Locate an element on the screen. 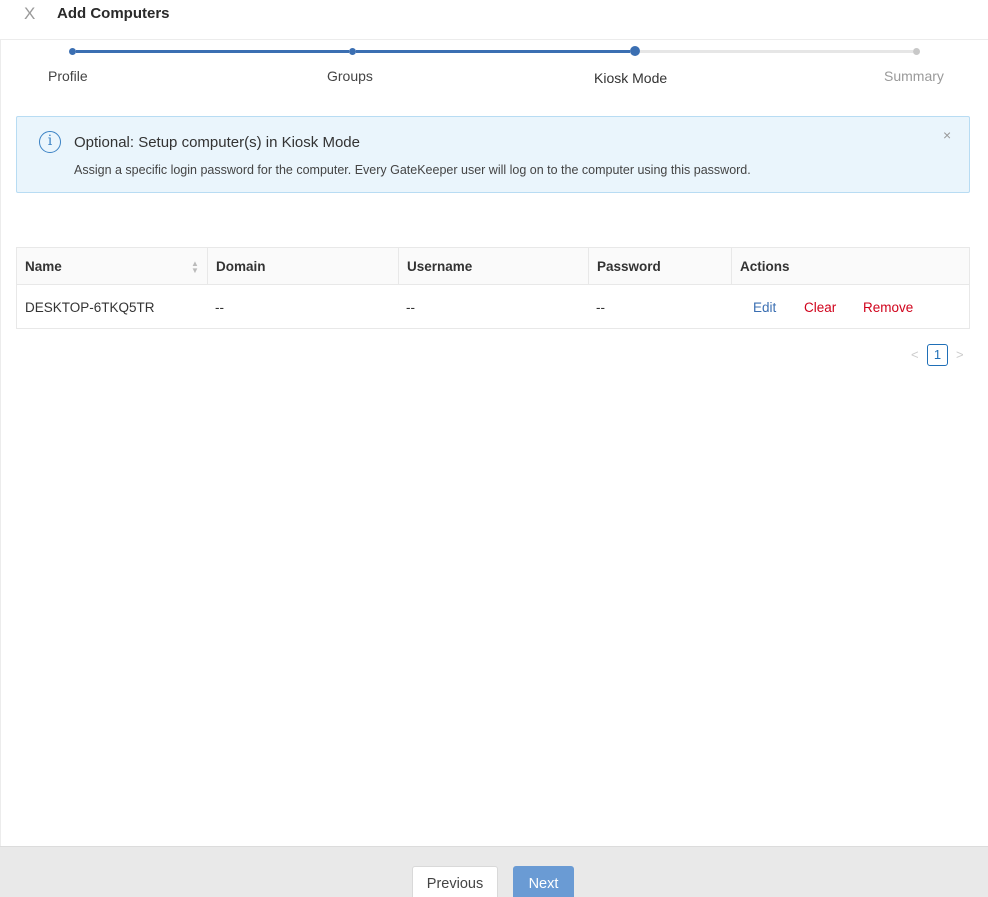 This screenshot has width=988, height=897. close-icon: X is located at coordinates (33, 14).